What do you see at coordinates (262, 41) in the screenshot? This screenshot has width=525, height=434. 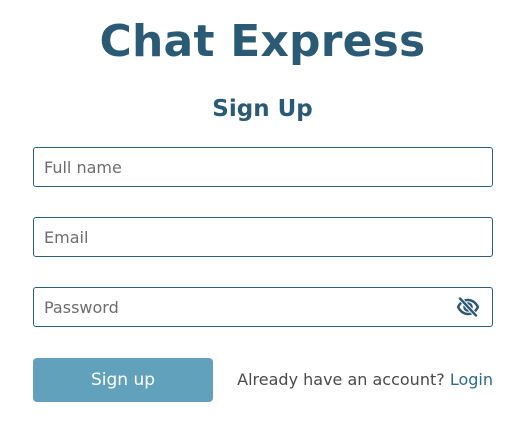 I see `app-title: Chat Express` at bounding box center [262, 41].